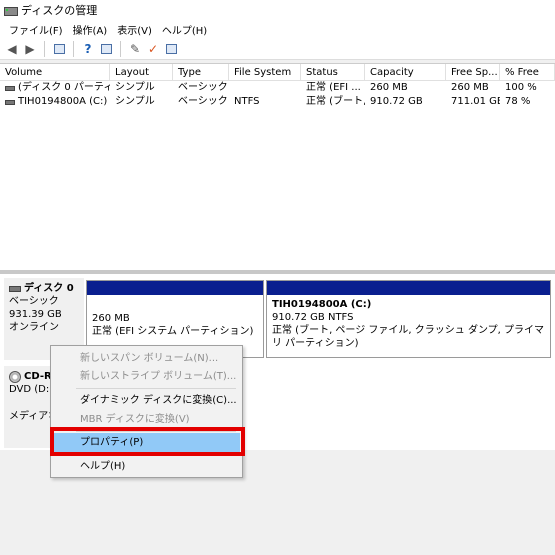 The image size is (555, 555). Describe the element at coordinates (201, 72) in the screenshot. I see `column-header-type: Type` at that location.